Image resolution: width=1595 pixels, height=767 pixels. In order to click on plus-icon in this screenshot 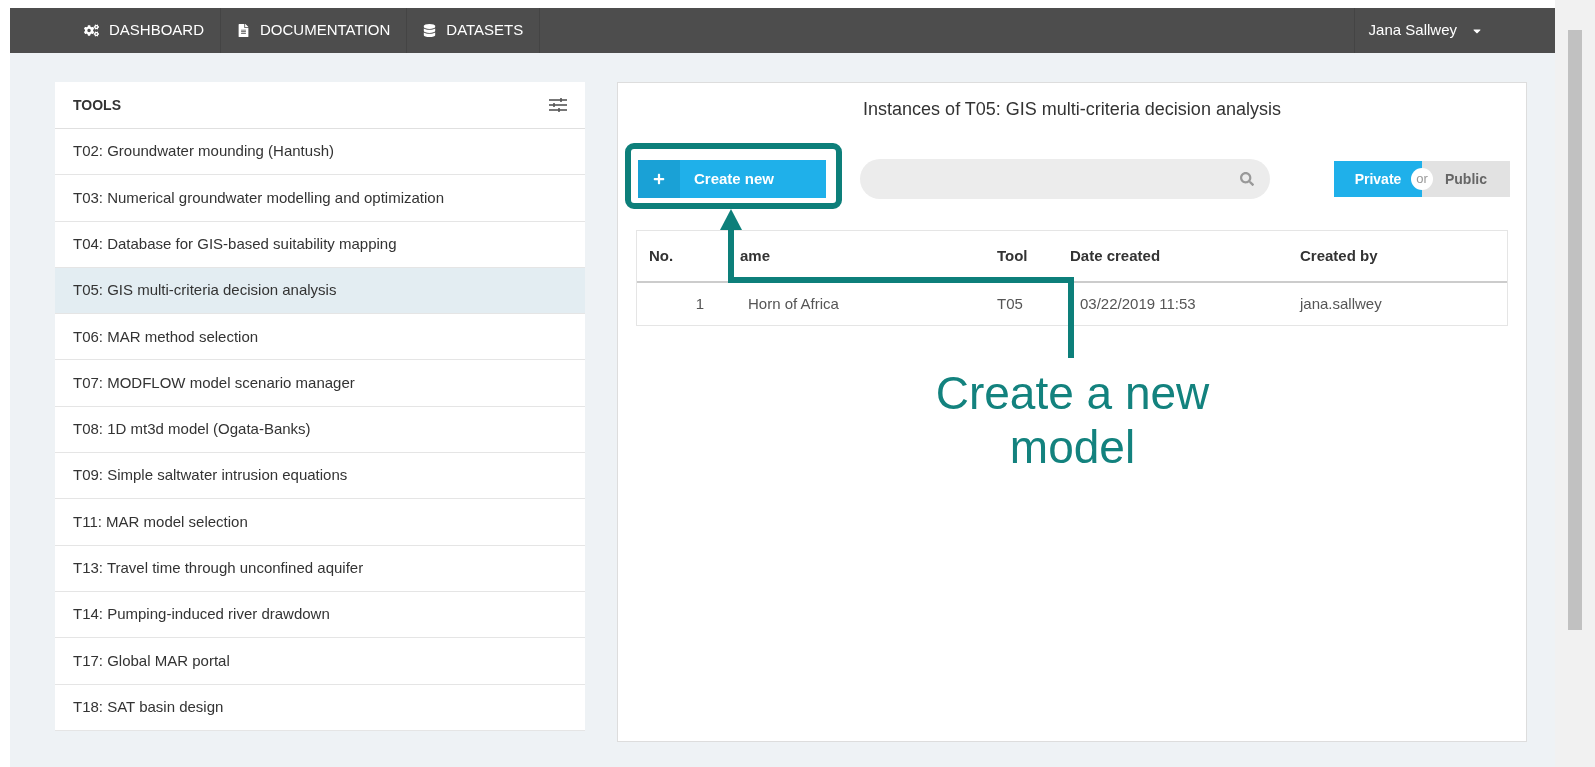, I will do `click(659, 179)`.